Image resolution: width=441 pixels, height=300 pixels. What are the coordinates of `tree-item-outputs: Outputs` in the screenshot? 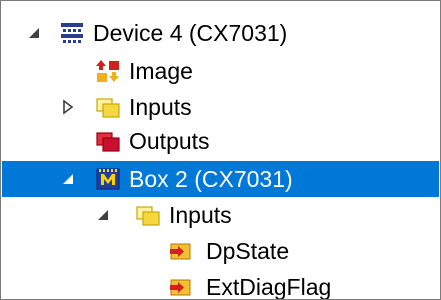 It's located at (220, 141).